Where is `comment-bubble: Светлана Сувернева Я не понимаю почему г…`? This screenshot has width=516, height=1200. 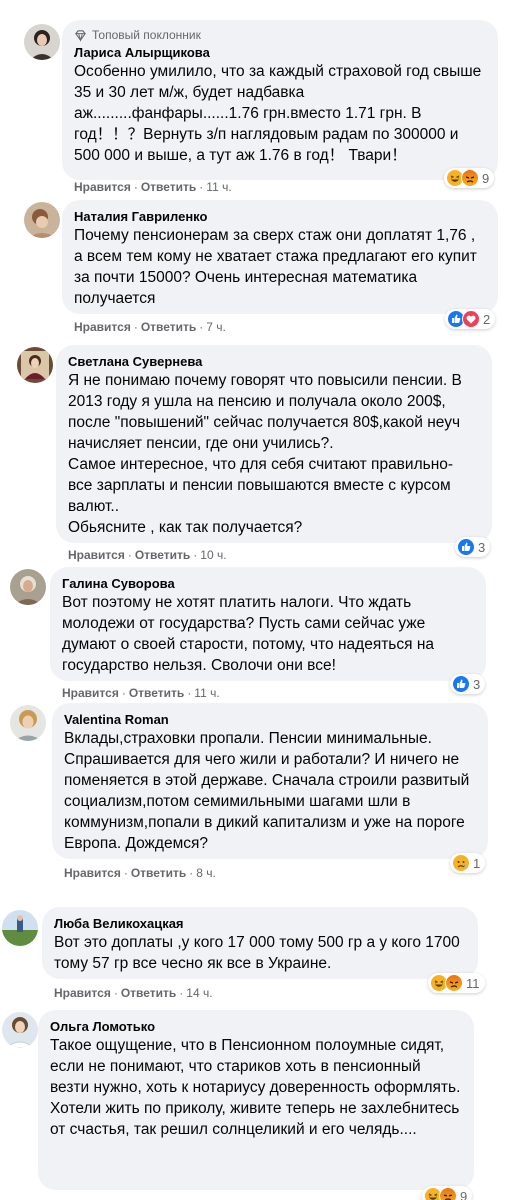
comment-bubble: Светлана Сувернева Я не понимаю почему г… is located at coordinates (274, 444).